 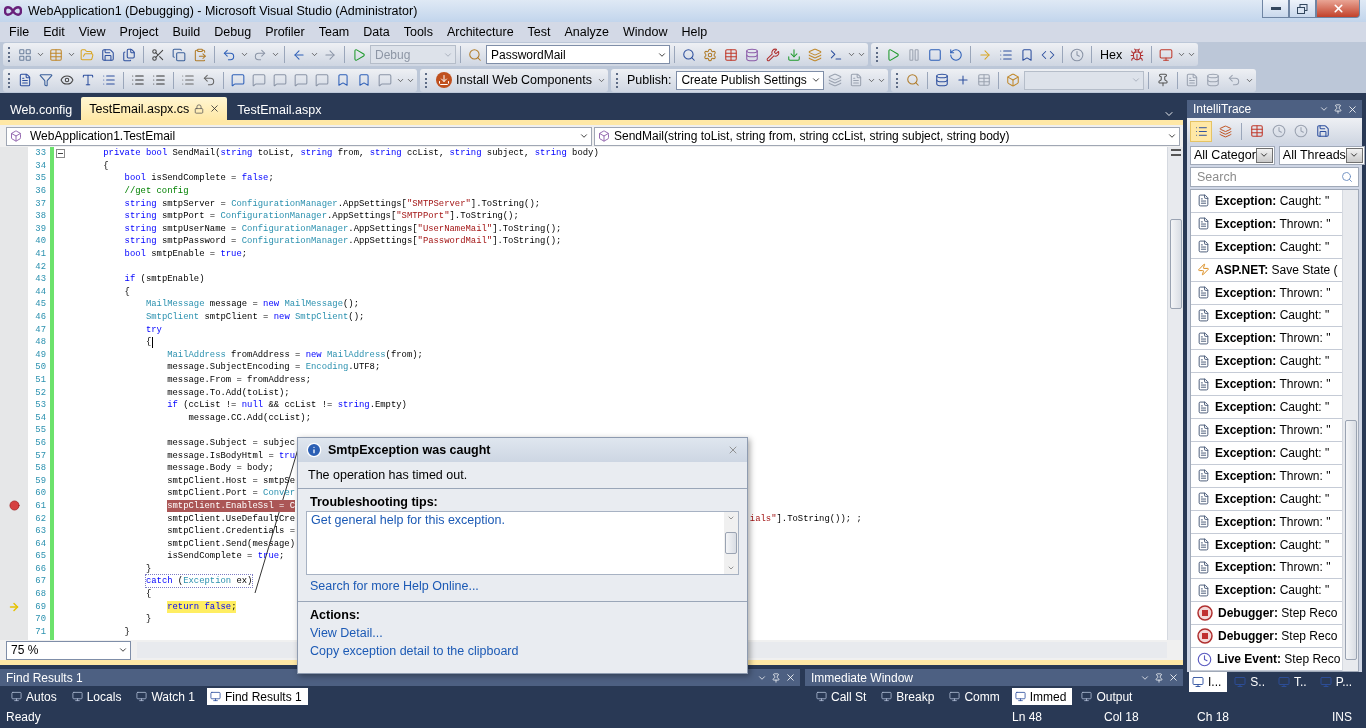 What do you see at coordinates (231, 518) in the screenshot?
I see `code-line: smtpClient.UseDefaultCre` at bounding box center [231, 518].